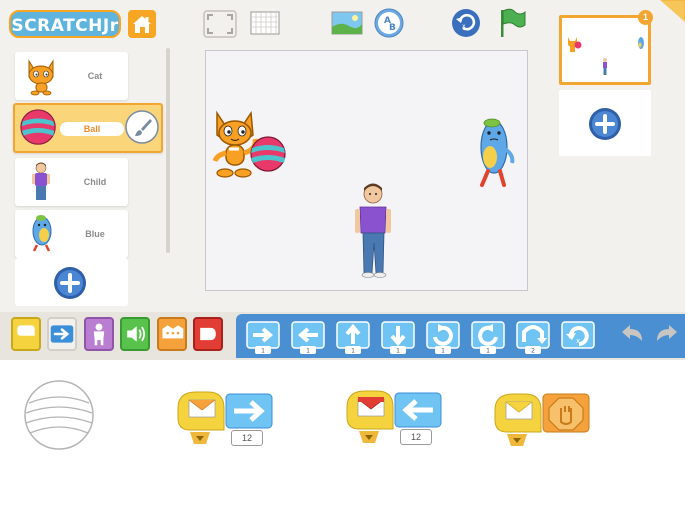  I want to click on sprite-item-blue: Blue, so click(71, 234).